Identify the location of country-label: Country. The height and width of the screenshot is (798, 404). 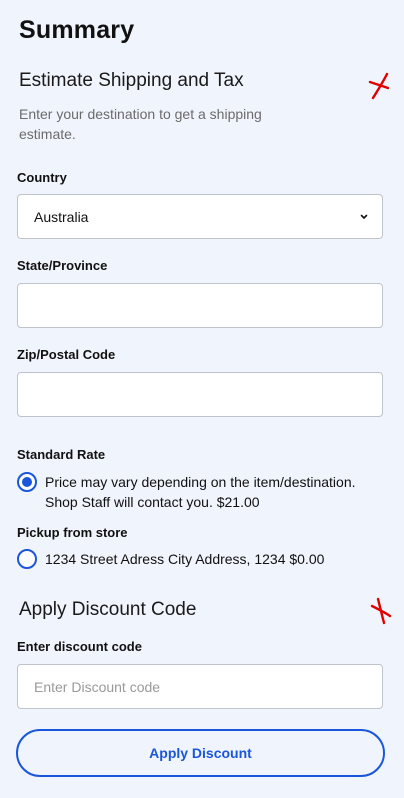
(42, 177).